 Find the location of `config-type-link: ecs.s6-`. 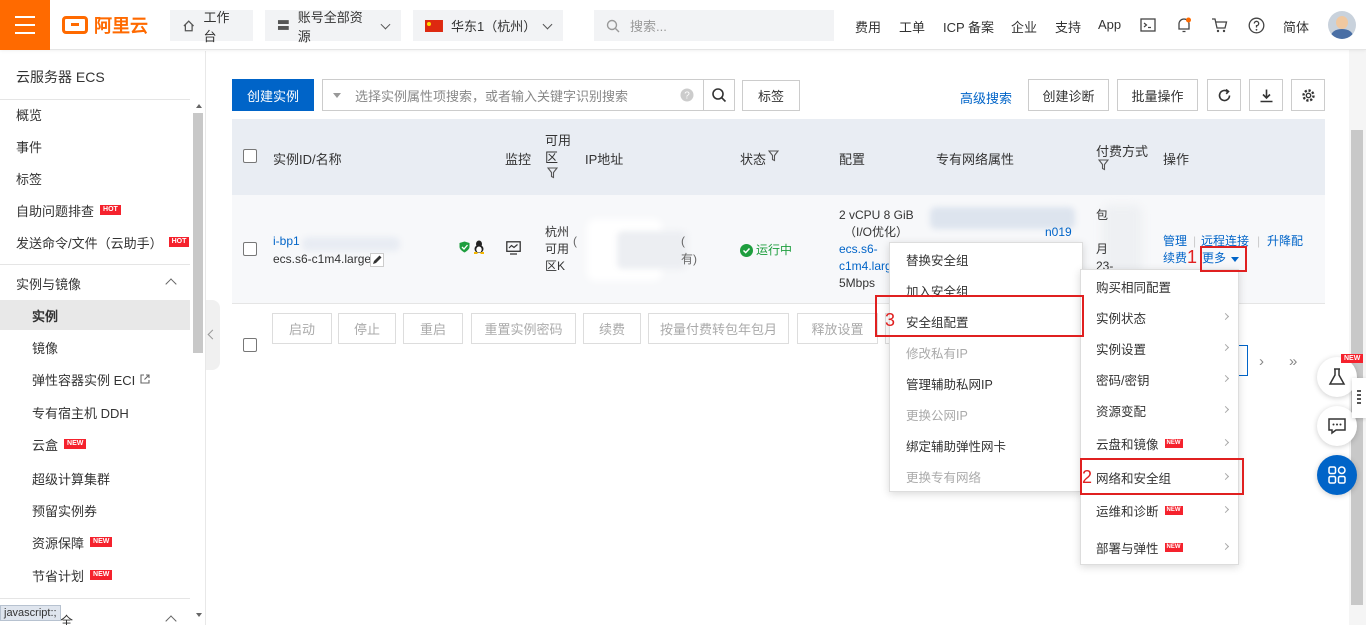

config-type-link: ecs.s6- is located at coordinates (858, 249).